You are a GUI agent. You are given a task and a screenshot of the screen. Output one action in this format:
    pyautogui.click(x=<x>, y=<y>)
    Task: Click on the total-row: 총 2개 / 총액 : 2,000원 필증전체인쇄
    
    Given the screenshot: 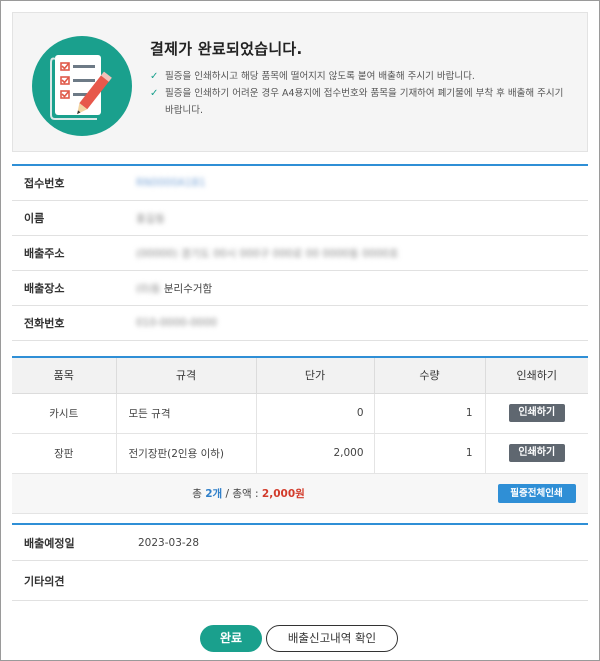 What is the action you would take?
    pyautogui.click(x=300, y=493)
    